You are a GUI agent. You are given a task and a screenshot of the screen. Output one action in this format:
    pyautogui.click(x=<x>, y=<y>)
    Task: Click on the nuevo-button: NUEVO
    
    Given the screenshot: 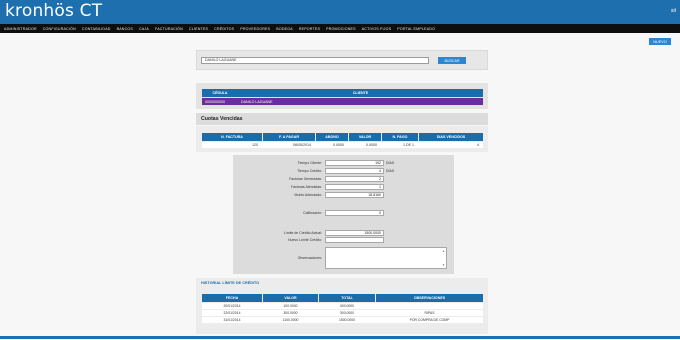 What is the action you would take?
    pyautogui.click(x=660, y=41)
    